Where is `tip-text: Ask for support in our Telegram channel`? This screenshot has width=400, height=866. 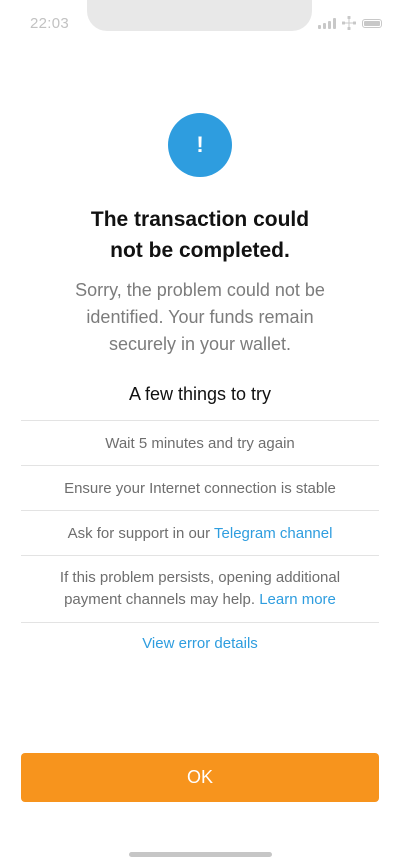
tip-text: Ask for support in our Telegram channel is located at coordinates (200, 533).